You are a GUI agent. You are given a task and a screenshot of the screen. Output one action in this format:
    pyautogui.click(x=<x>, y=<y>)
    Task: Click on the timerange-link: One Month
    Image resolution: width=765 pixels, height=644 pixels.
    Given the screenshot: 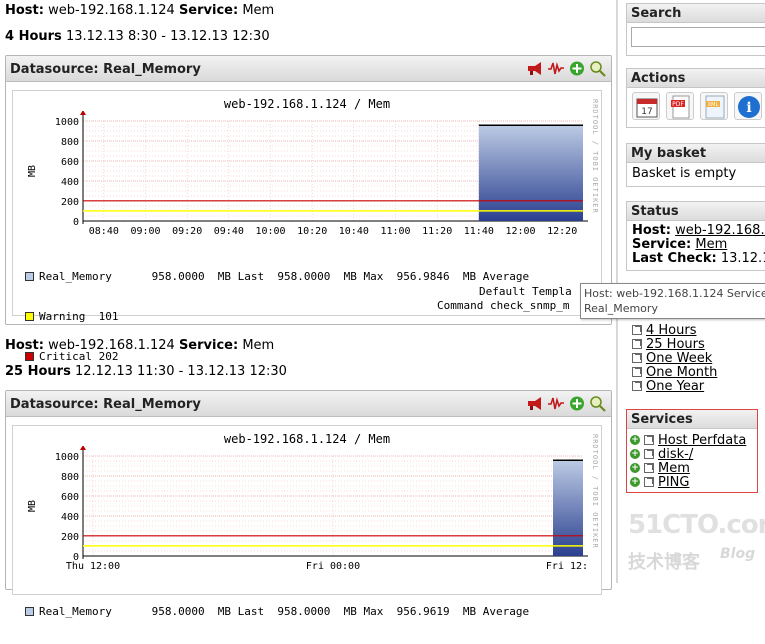 What is the action you would take?
    pyautogui.click(x=681, y=372)
    